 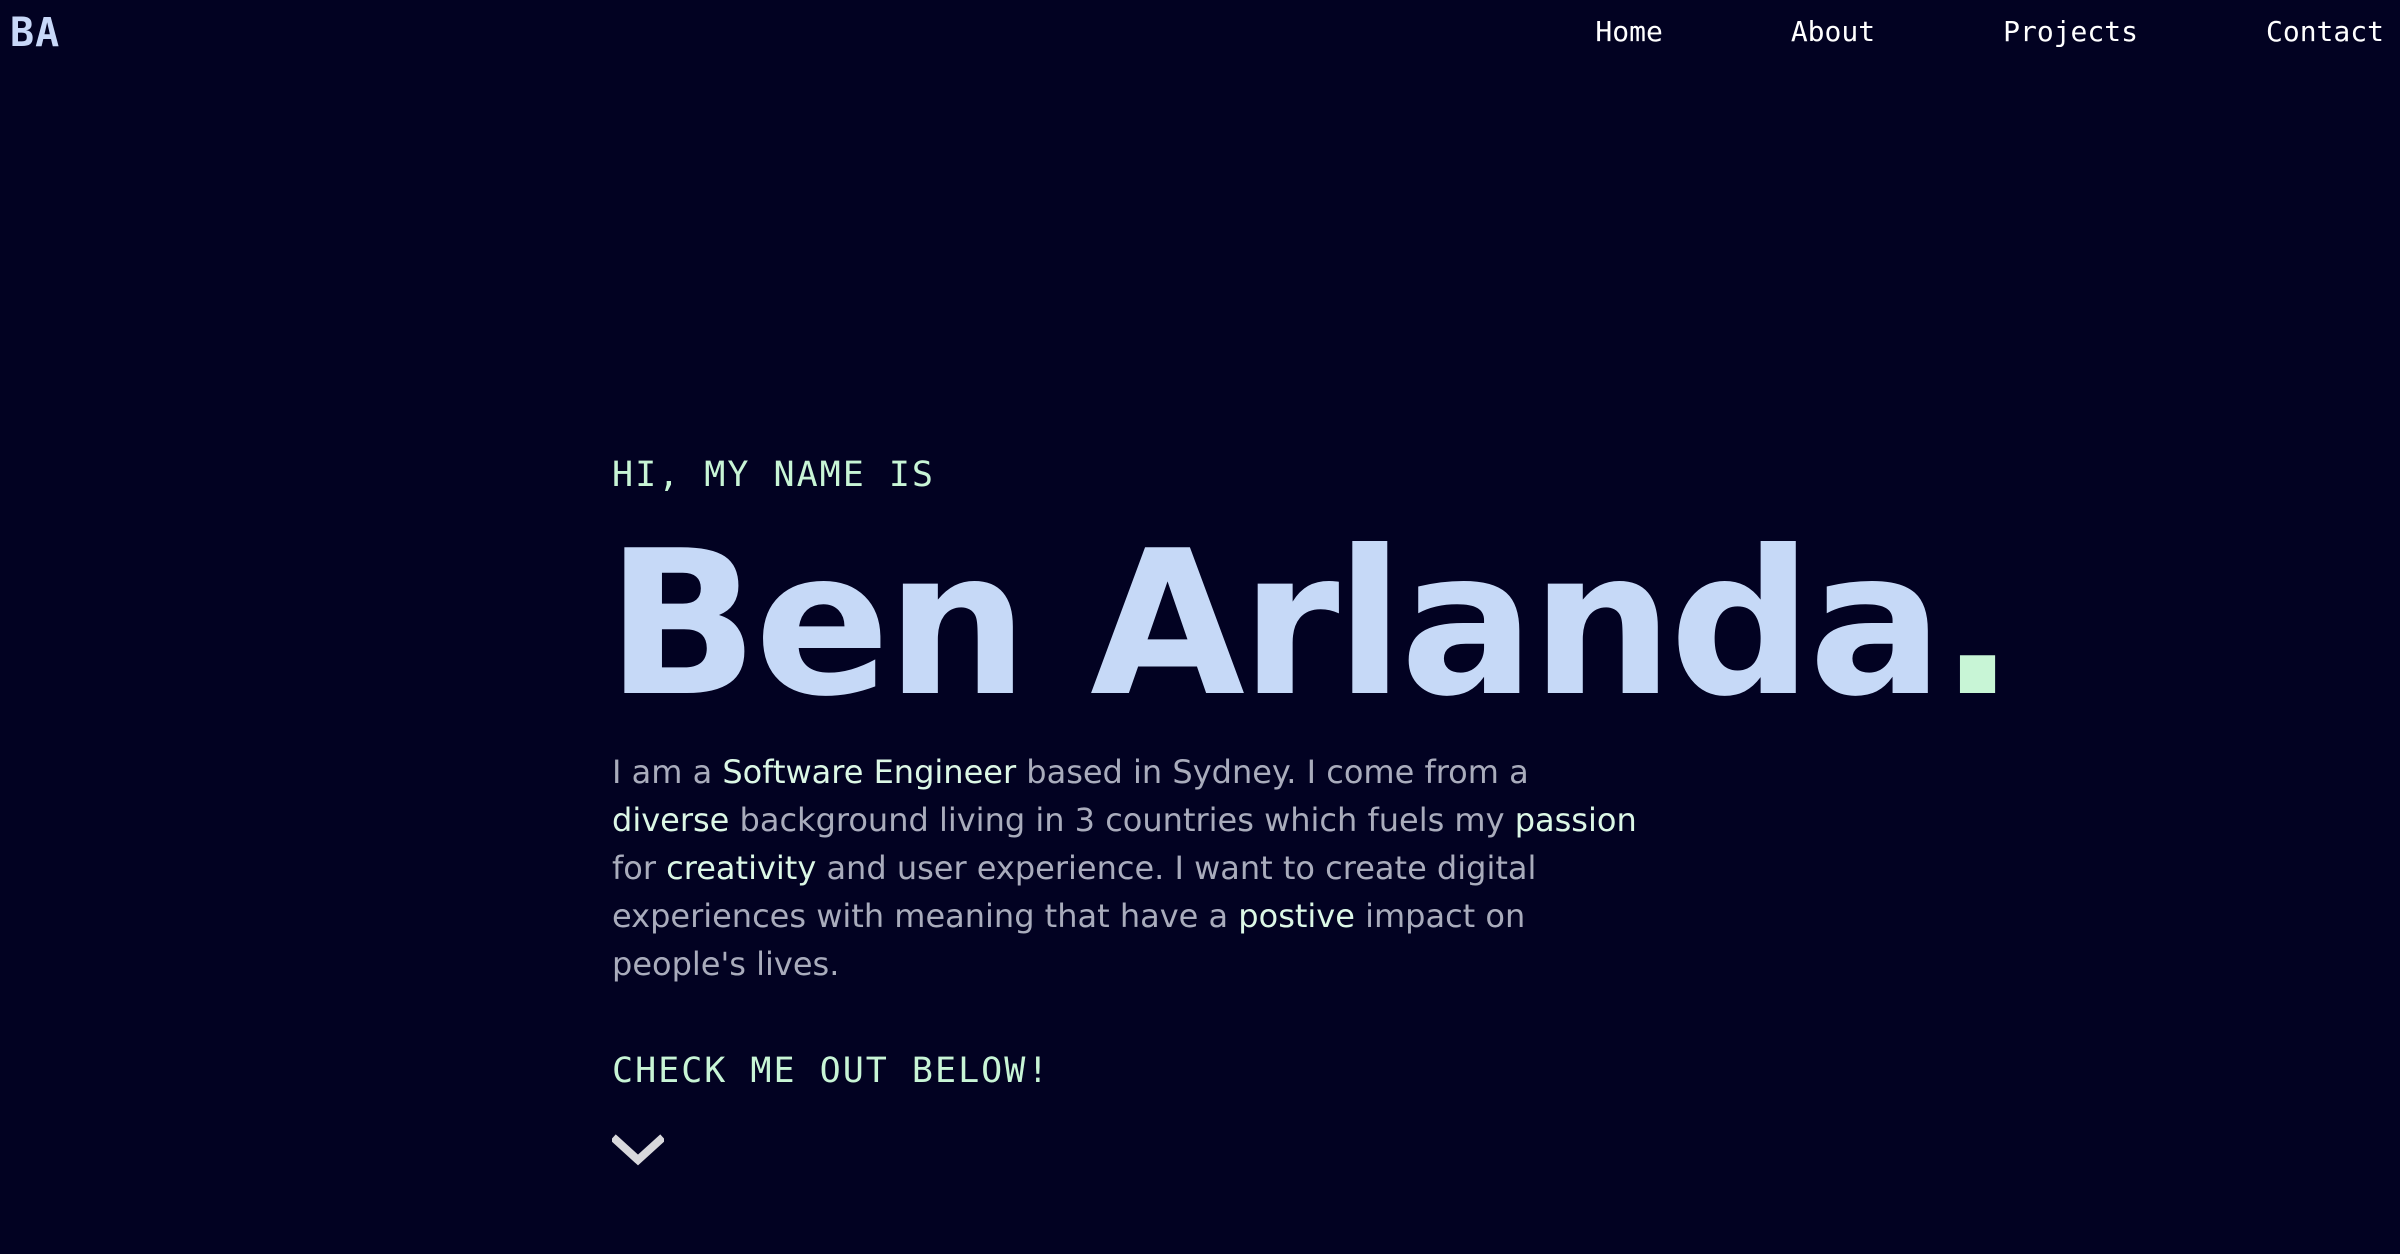 What do you see at coordinates (1989, 32) in the screenshot?
I see `main-nav: Home About Projects Contact` at bounding box center [1989, 32].